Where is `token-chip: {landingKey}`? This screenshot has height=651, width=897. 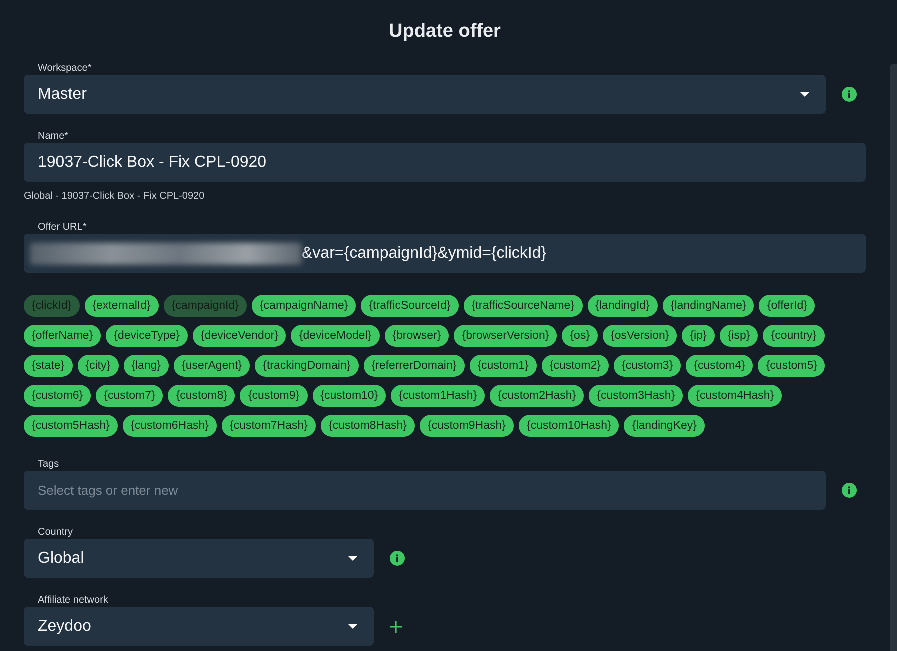
token-chip: {landingKey} is located at coordinates (664, 426).